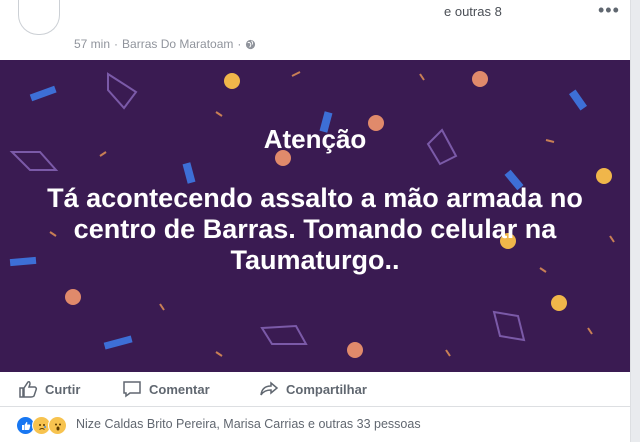  I want to click on comment-label: Comentar, so click(179, 389).